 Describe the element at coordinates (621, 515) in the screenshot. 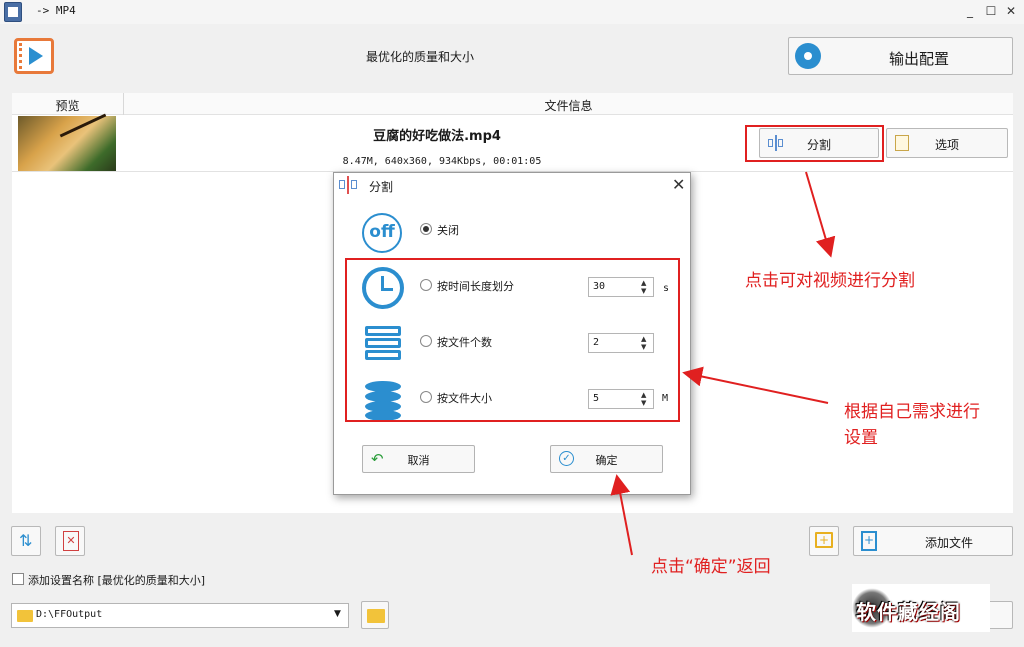

I see `arrow-to-ok` at that location.